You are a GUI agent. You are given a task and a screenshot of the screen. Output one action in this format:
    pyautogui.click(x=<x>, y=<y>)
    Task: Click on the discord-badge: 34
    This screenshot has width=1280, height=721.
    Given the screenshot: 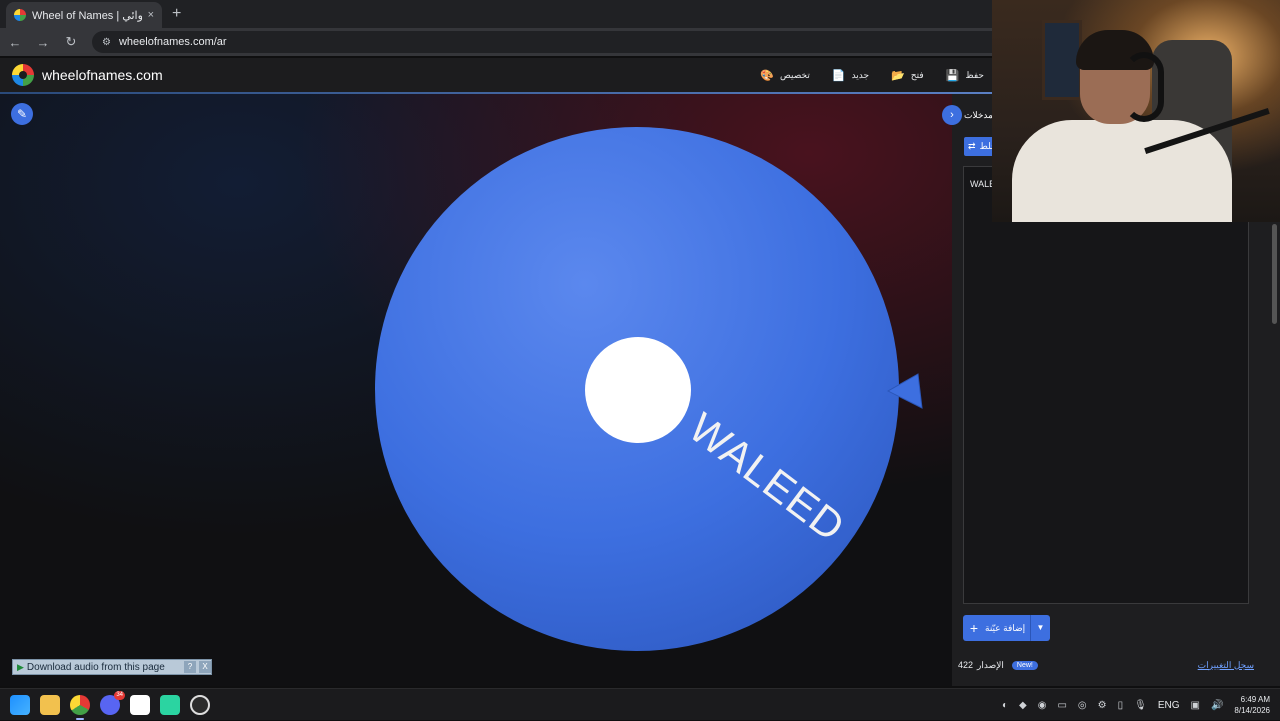 What is the action you would take?
    pyautogui.click(x=119, y=695)
    